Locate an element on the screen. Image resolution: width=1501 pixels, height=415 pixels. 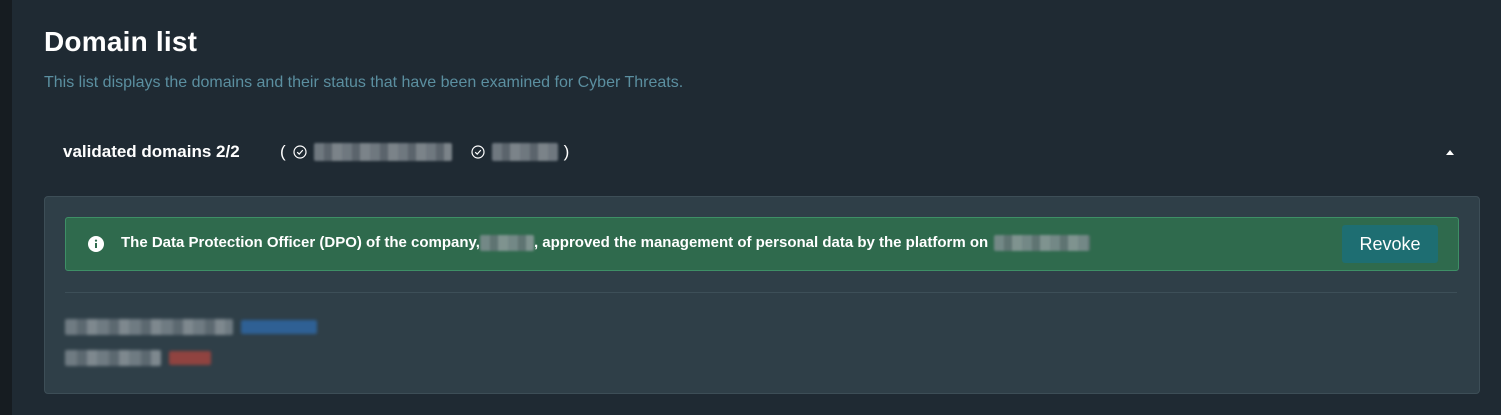
validated-domains-header: validated domains 2/2 ( ) is located at coordinates (762, 152).